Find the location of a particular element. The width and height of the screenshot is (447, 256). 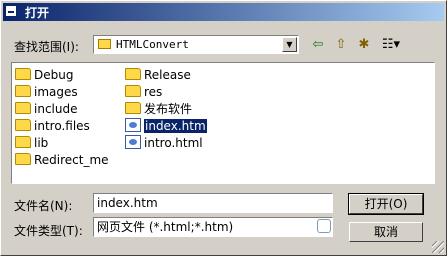

up-folder-icon: ⇧ is located at coordinates (341, 45).